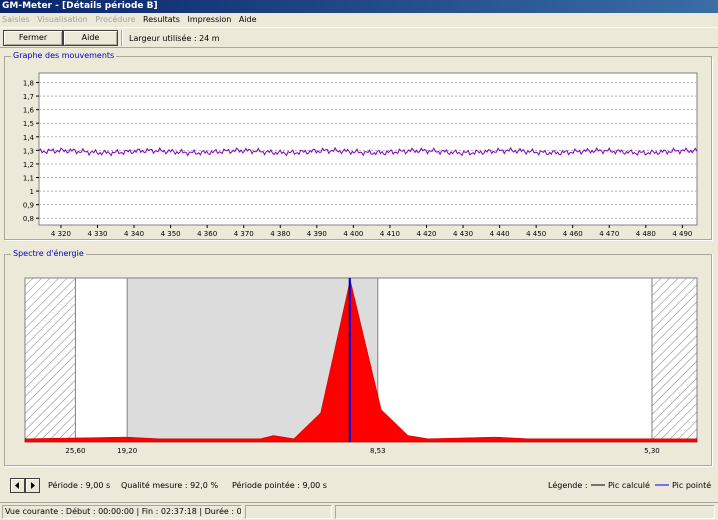  I want to click on spectrum-x-label: 19,20, so click(127, 451).